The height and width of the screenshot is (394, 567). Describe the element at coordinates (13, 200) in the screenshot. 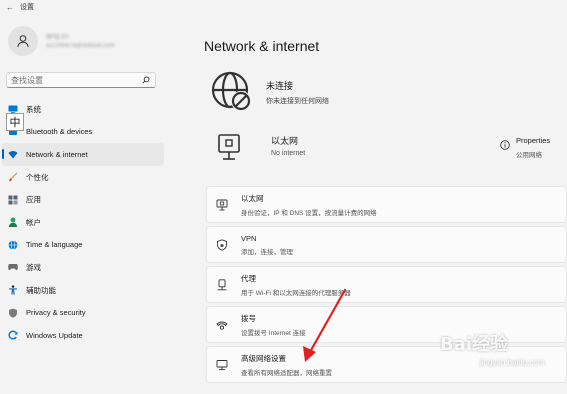

I see `apps-icon` at that location.